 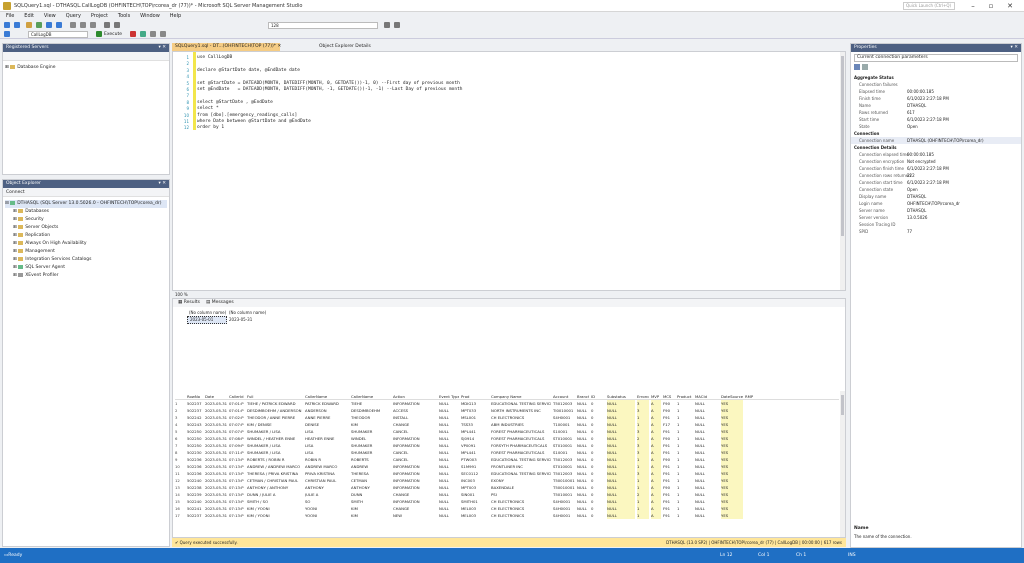 I want to click on grid-cell: 12, so click(x=180, y=480).